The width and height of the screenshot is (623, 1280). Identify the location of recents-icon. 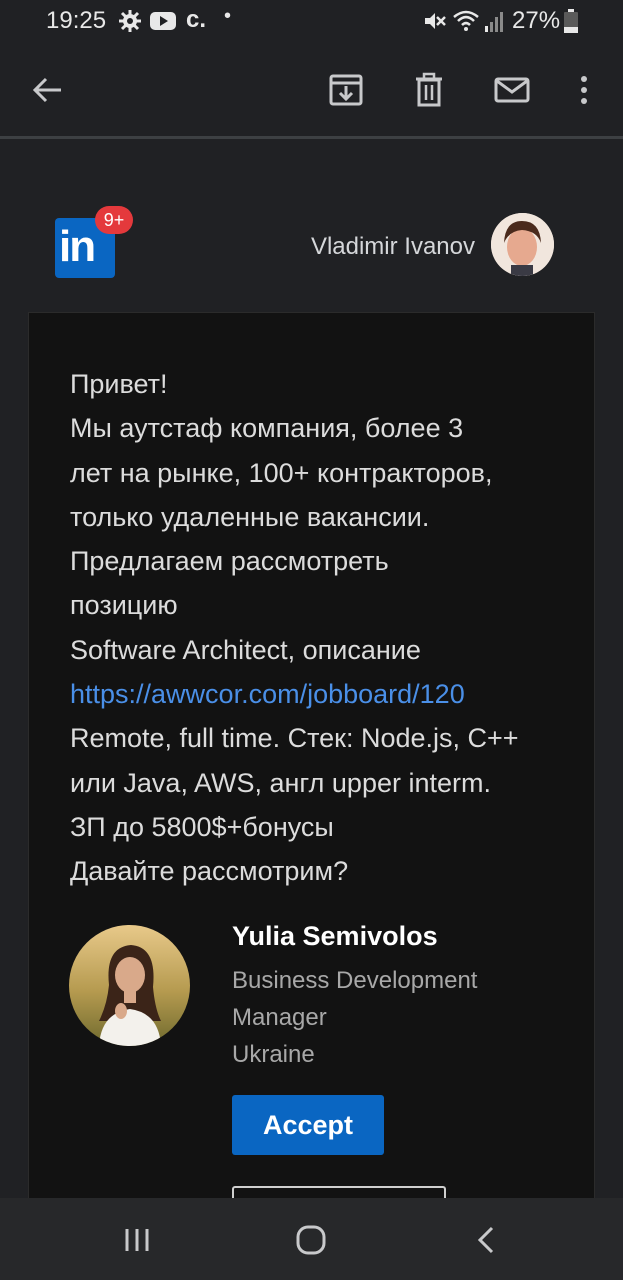
(137, 1240).